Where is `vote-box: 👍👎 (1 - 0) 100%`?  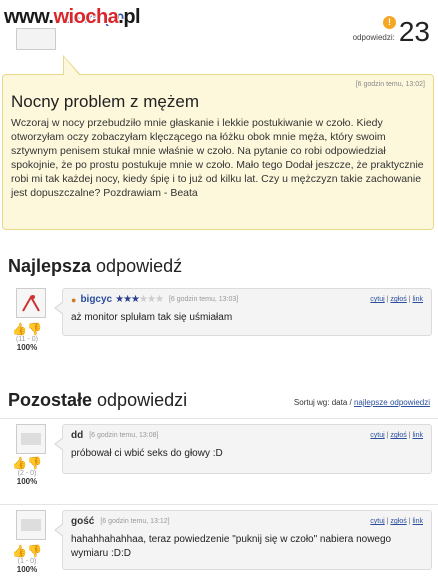
vote-box: 👍👎 (1 - 0) 100% is located at coordinates (27, 559).